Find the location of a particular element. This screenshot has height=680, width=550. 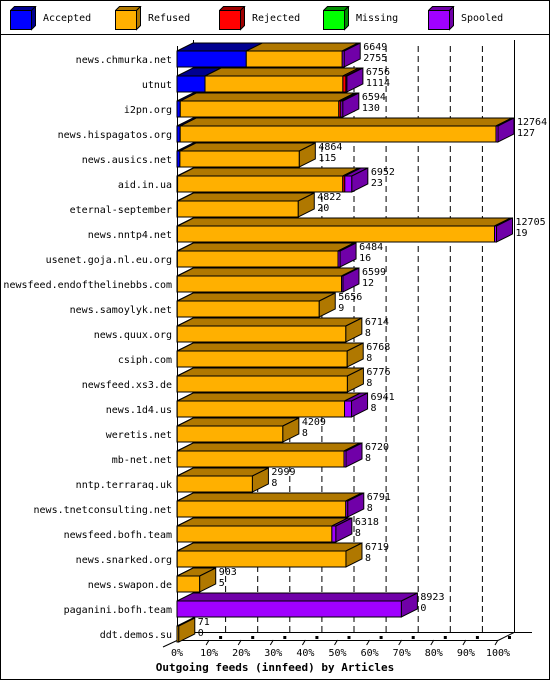

value-label-accepted: 130 is located at coordinates (371, 108).